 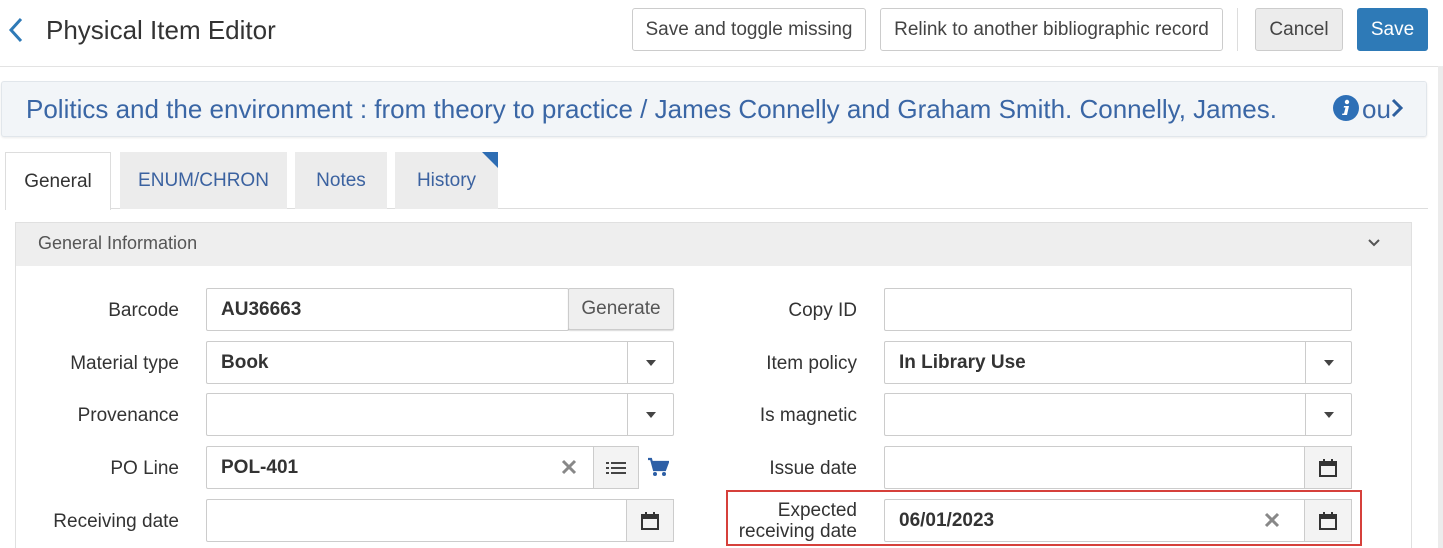 I want to click on po-line-input: POL-401, so click(x=422, y=467).